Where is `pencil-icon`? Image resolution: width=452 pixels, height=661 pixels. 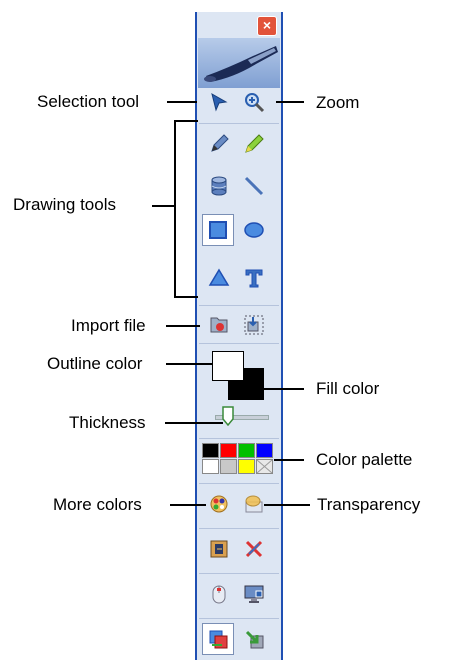
pencil-icon is located at coordinates (220, 143).